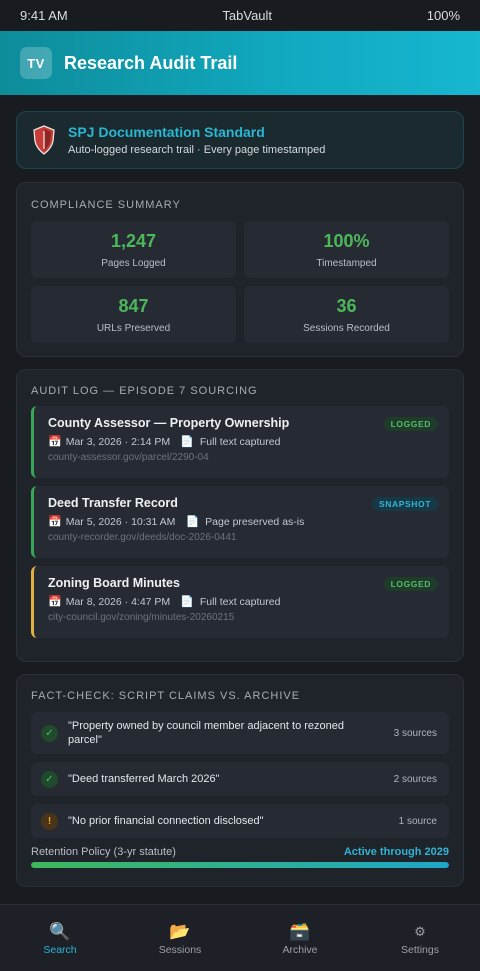 The width and height of the screenshot is (480, 971). I want to click on nav-label: Search, so click(60, 950).